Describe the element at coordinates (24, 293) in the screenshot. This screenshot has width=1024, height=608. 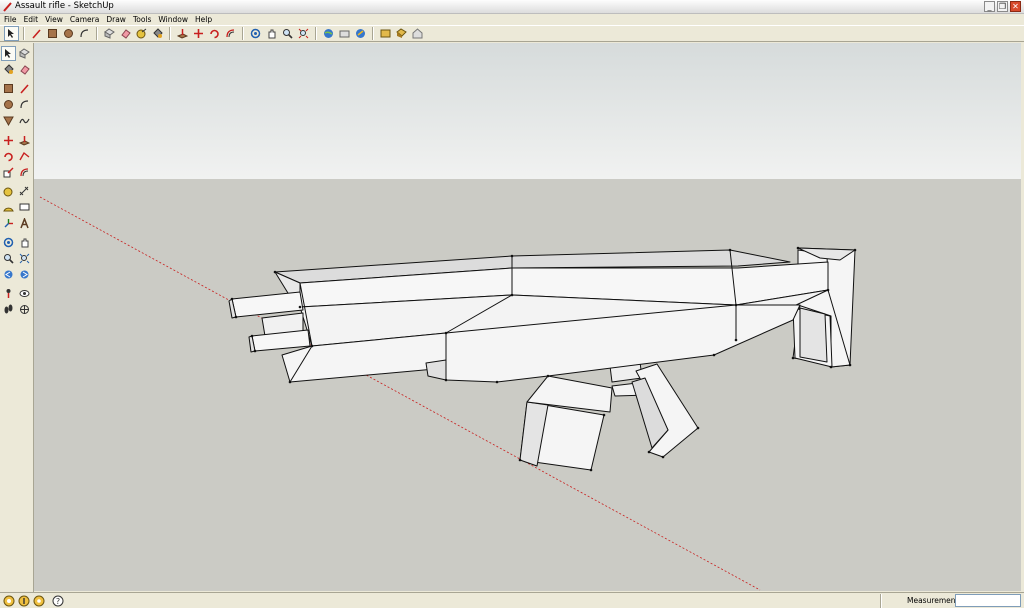
I see `look-around-icon` at that location.